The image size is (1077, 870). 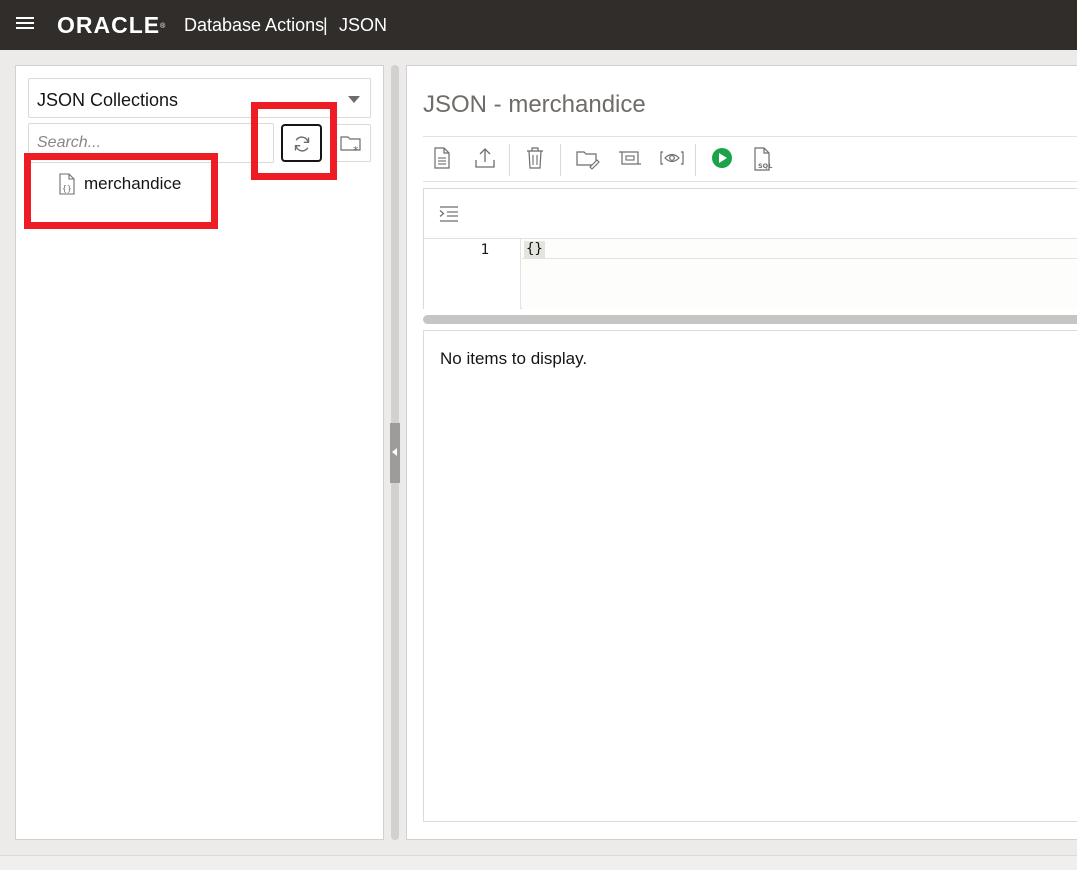 I want to click on delete-icon, so click(x=535, y=158).